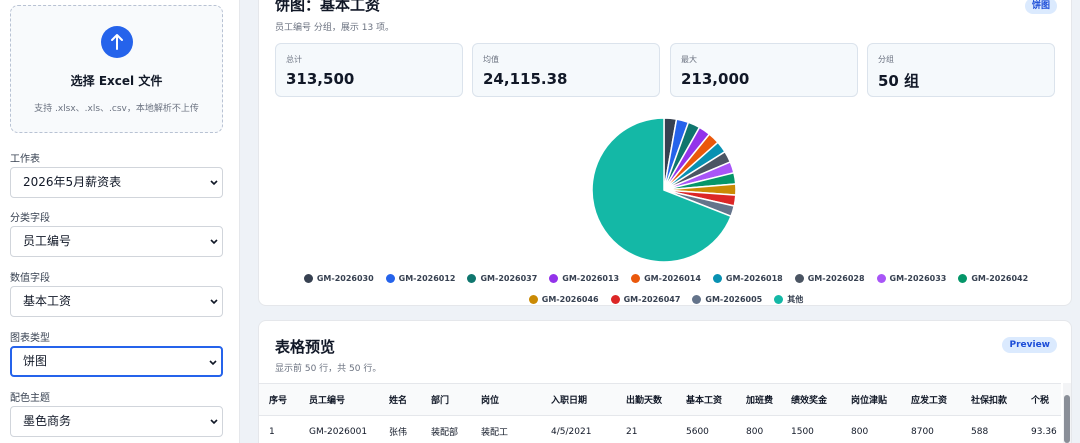 The height and width of the screenshot is (443, 1080). Describe the element at coordinates (747, 278) in the screenshot. I see `legend-item: GM-2026018` at that location.